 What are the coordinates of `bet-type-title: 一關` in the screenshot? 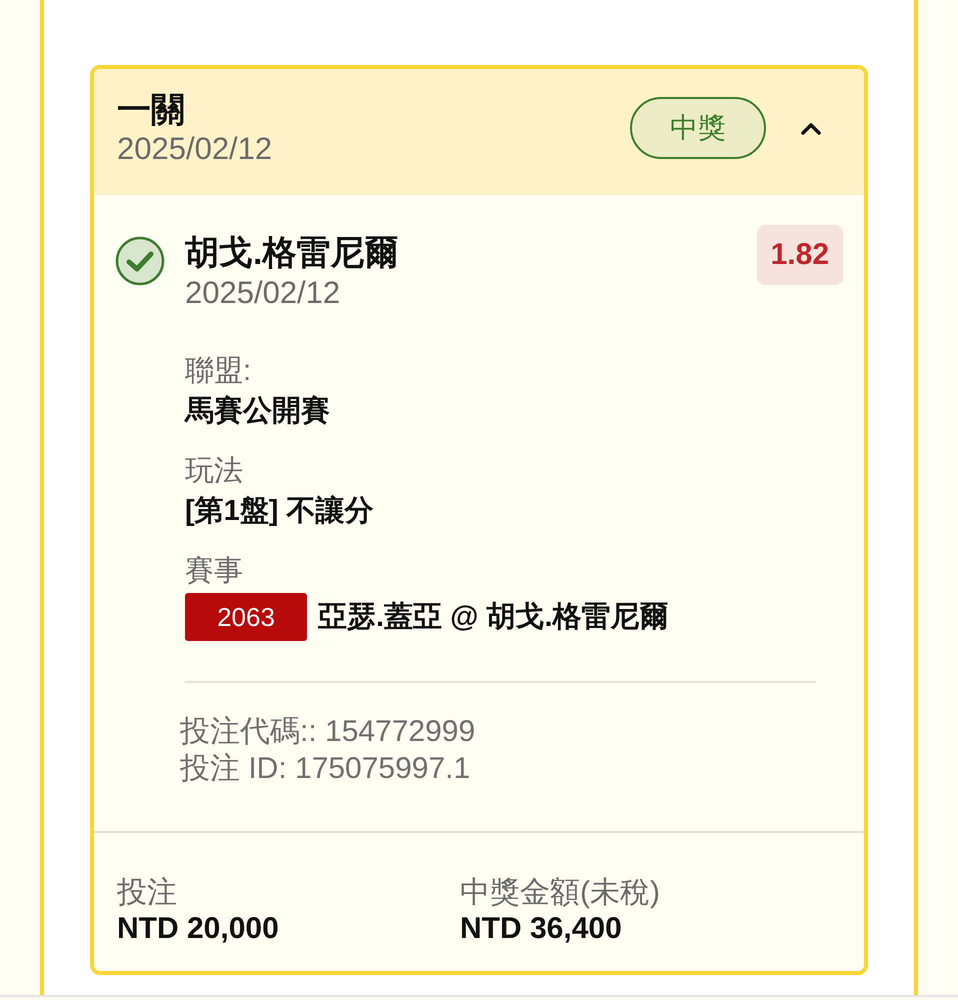 It's located at (151, 110).